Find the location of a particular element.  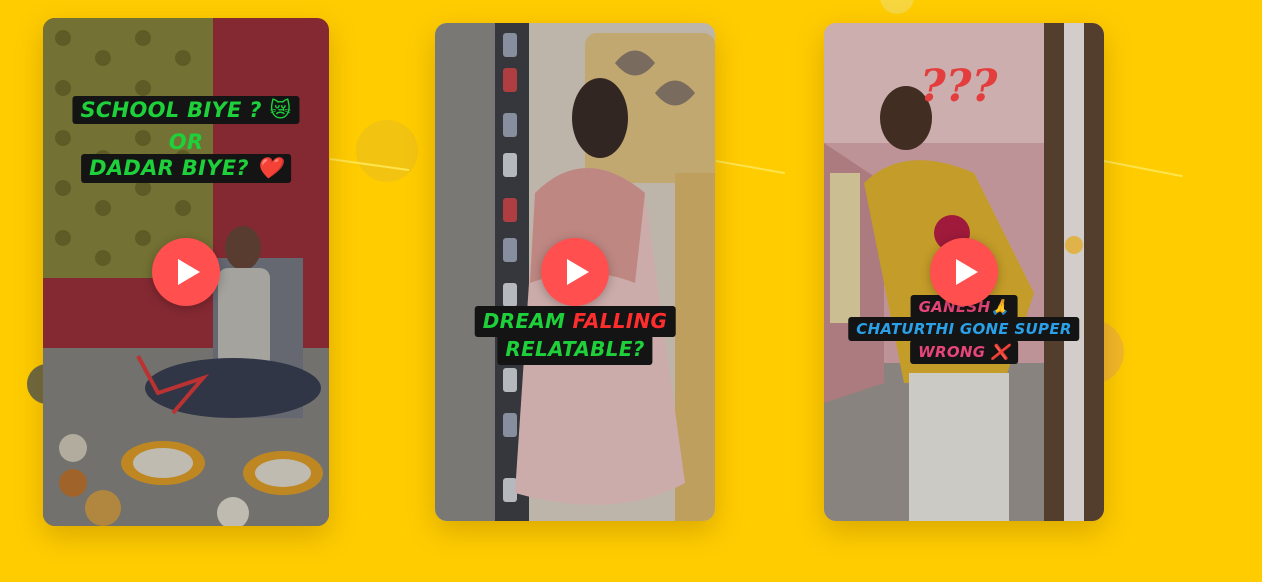

caption-line: SCHOOL BIYE ? 😿 is located at coordinates (186, 110).